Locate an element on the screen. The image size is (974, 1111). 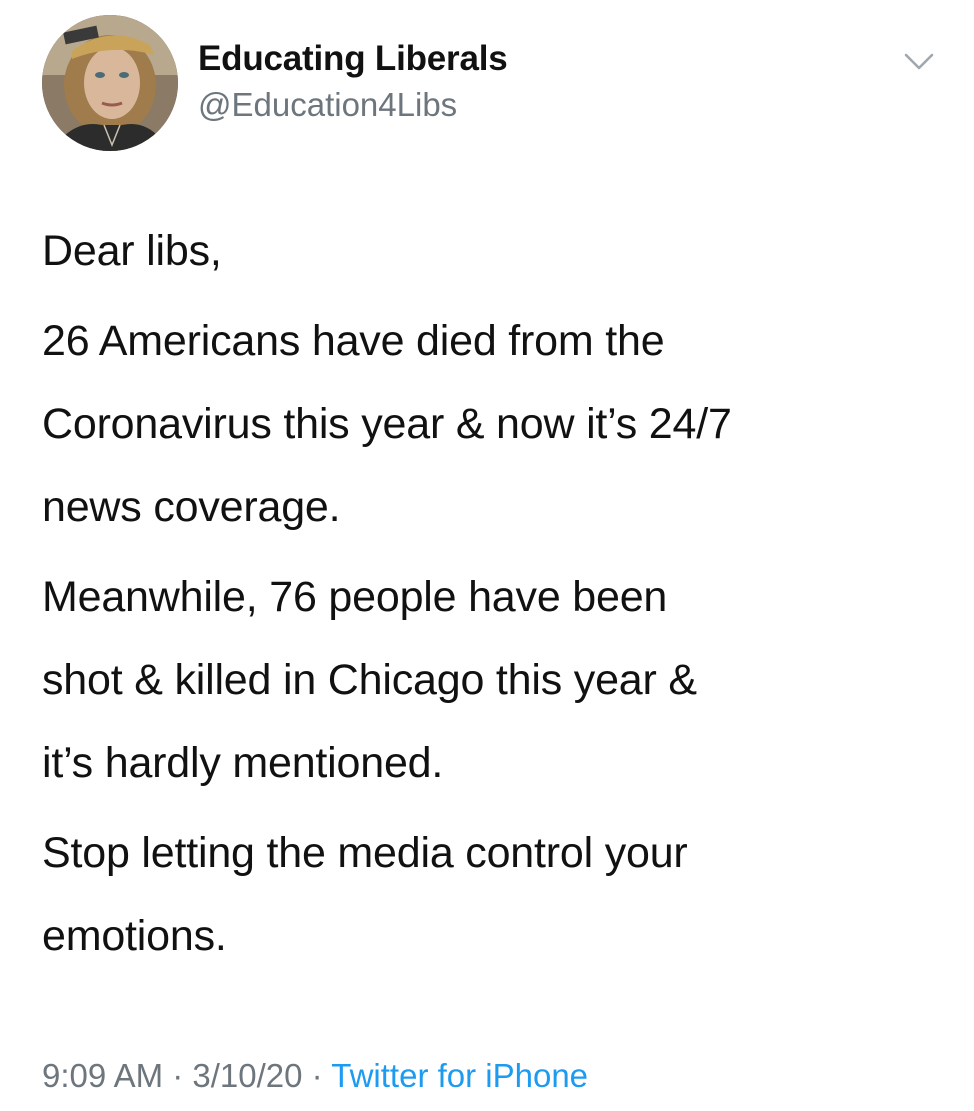
author-handle: @Education4Libs is located at coordinates (353, 105).